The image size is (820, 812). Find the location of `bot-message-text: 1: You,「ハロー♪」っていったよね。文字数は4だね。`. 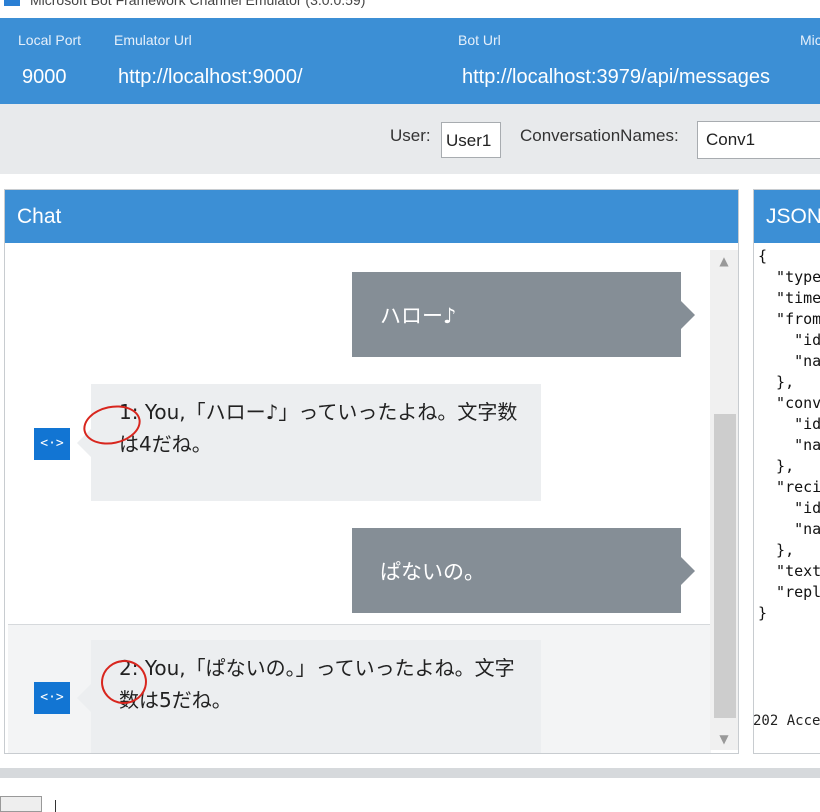

bot-message-text: 1: You,「ハロー♪」っていったよね。文字数は4だね。 is located at coordinates (318, 428).